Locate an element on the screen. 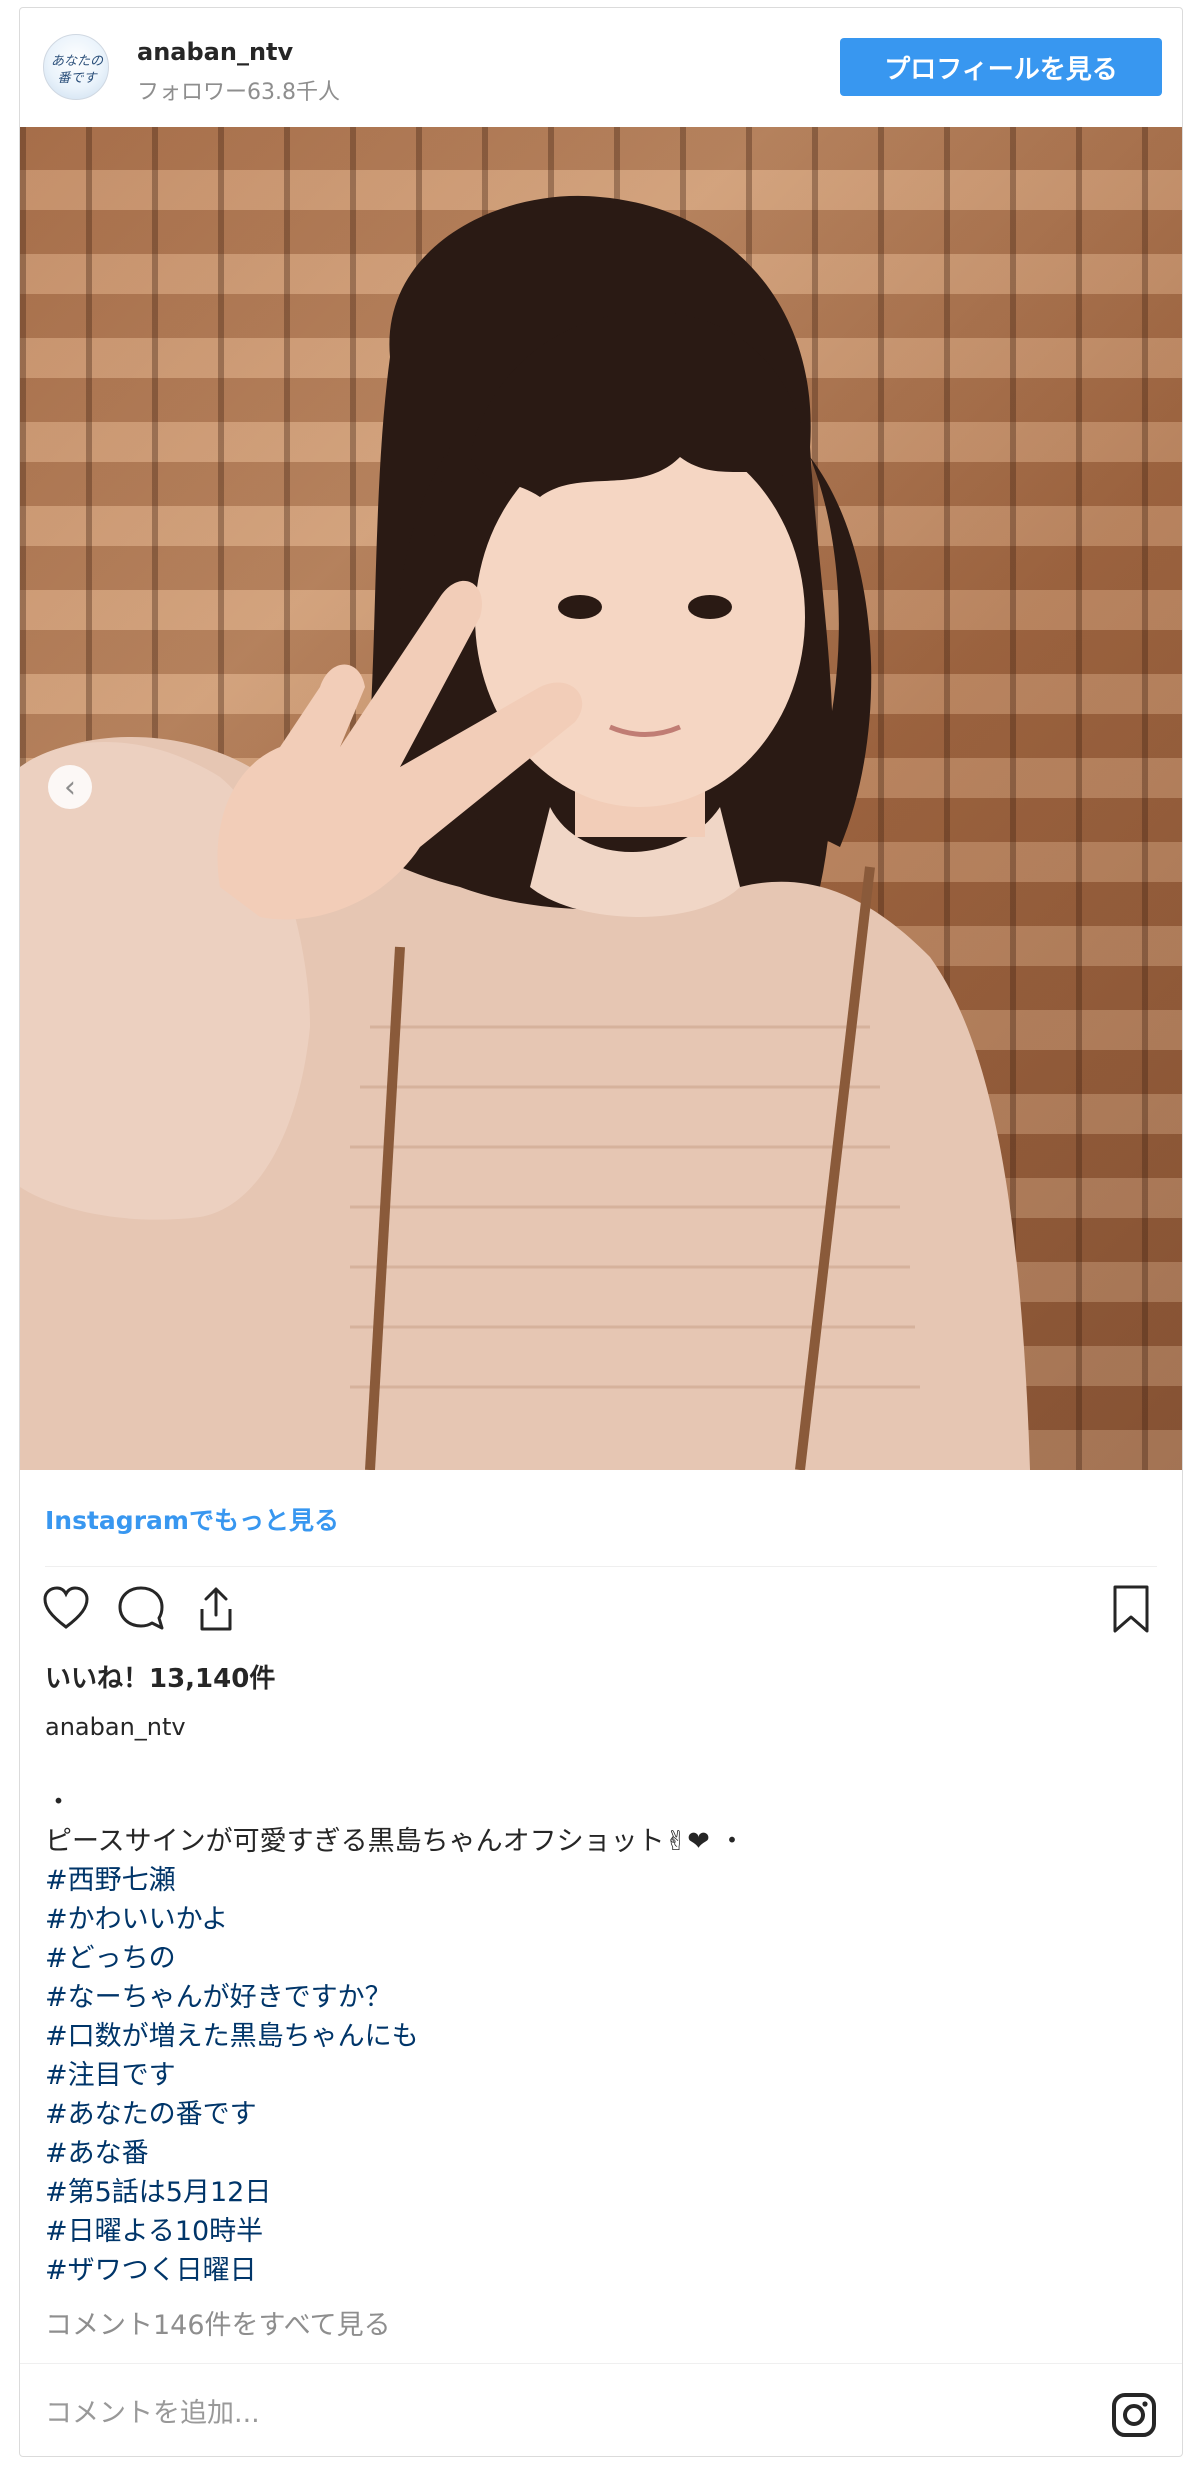 This screenshot has width=1200, height=2465. carousel-prev-button: ‹ is located at coordinates (70, 787).